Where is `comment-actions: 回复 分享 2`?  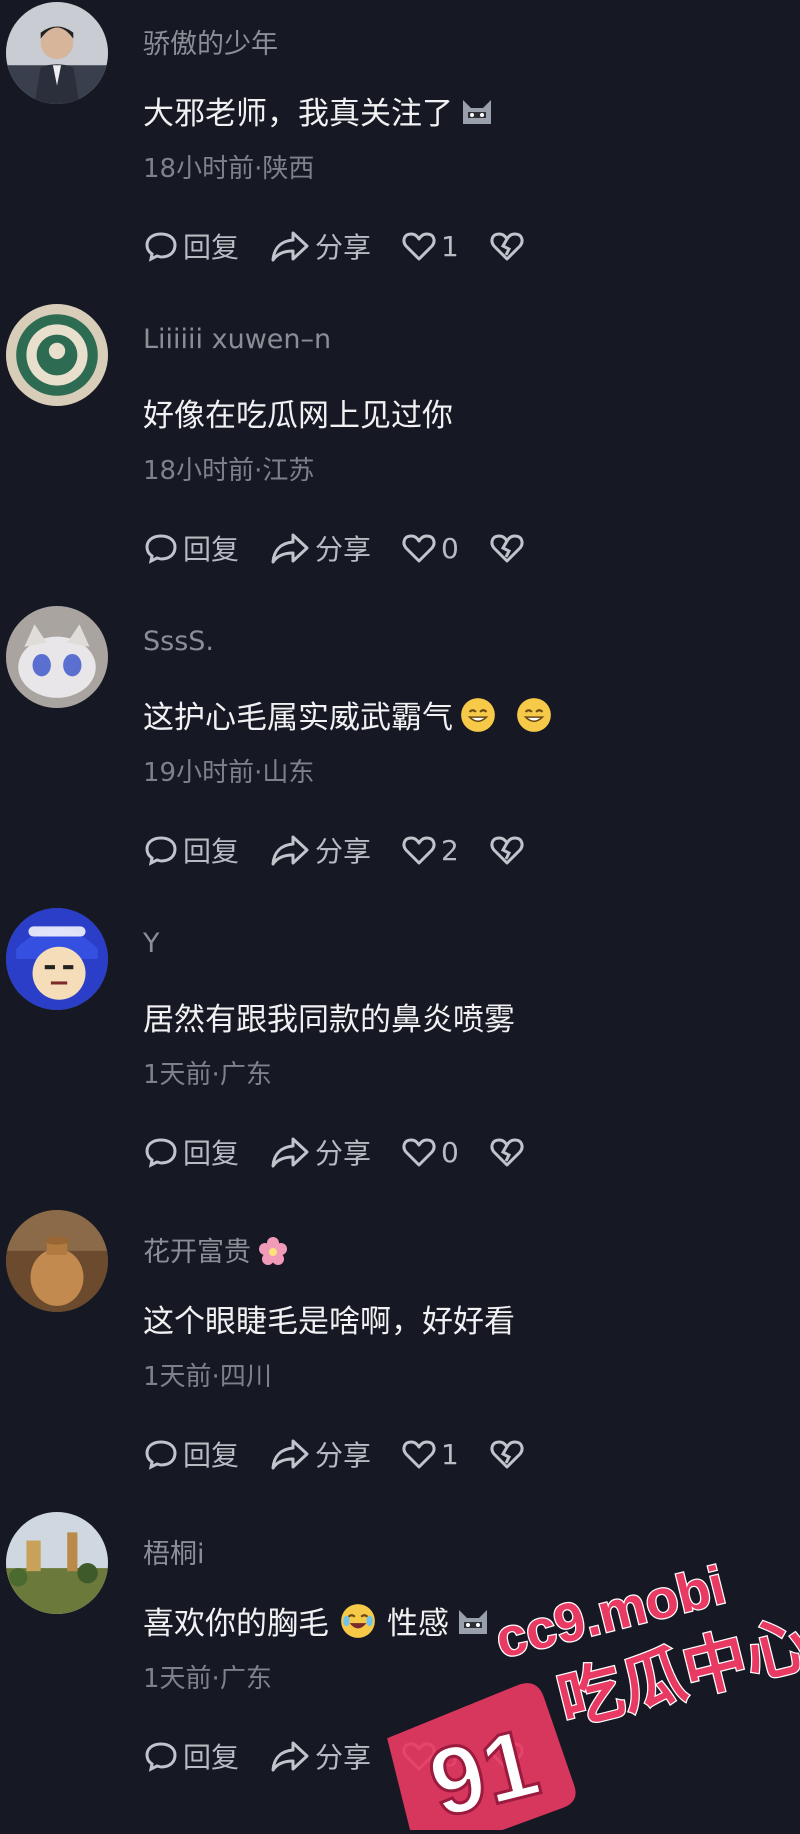 comment-actions: 回复 分享 2 is located at coordinates (334, 850).